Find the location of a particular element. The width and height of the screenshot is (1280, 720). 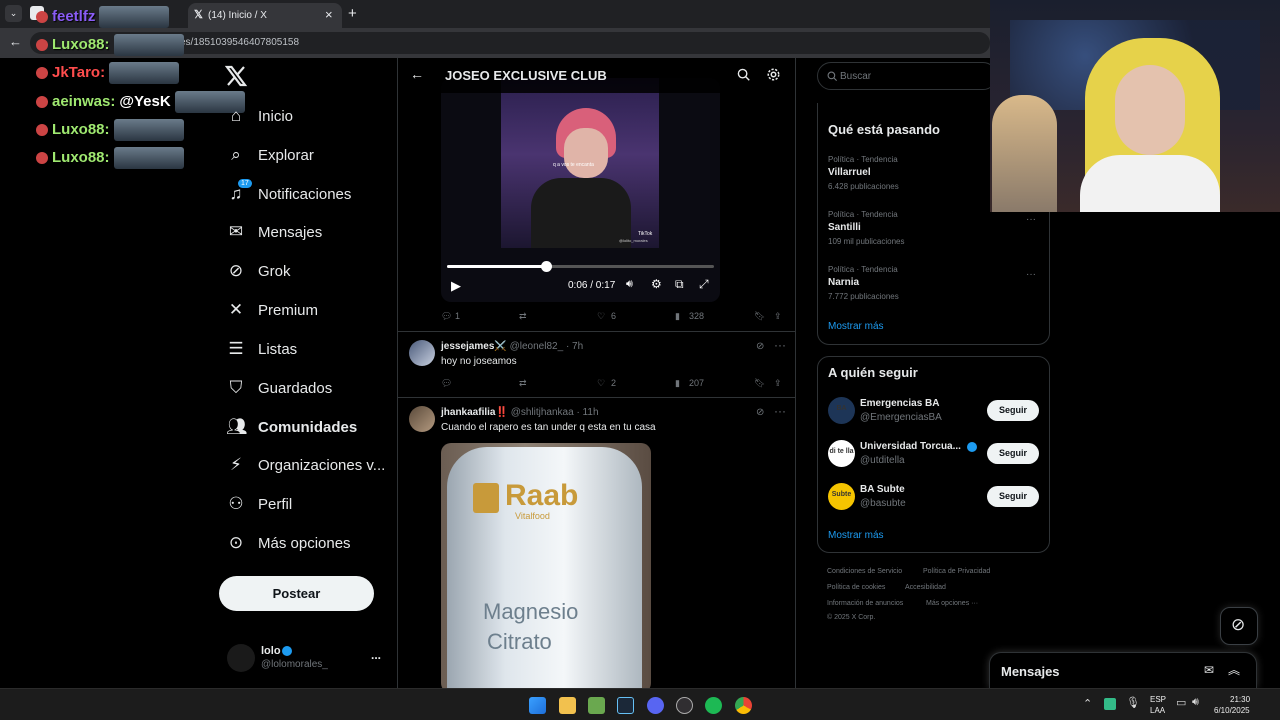

language-primary: ESP is located at coordinates (1158, 699).